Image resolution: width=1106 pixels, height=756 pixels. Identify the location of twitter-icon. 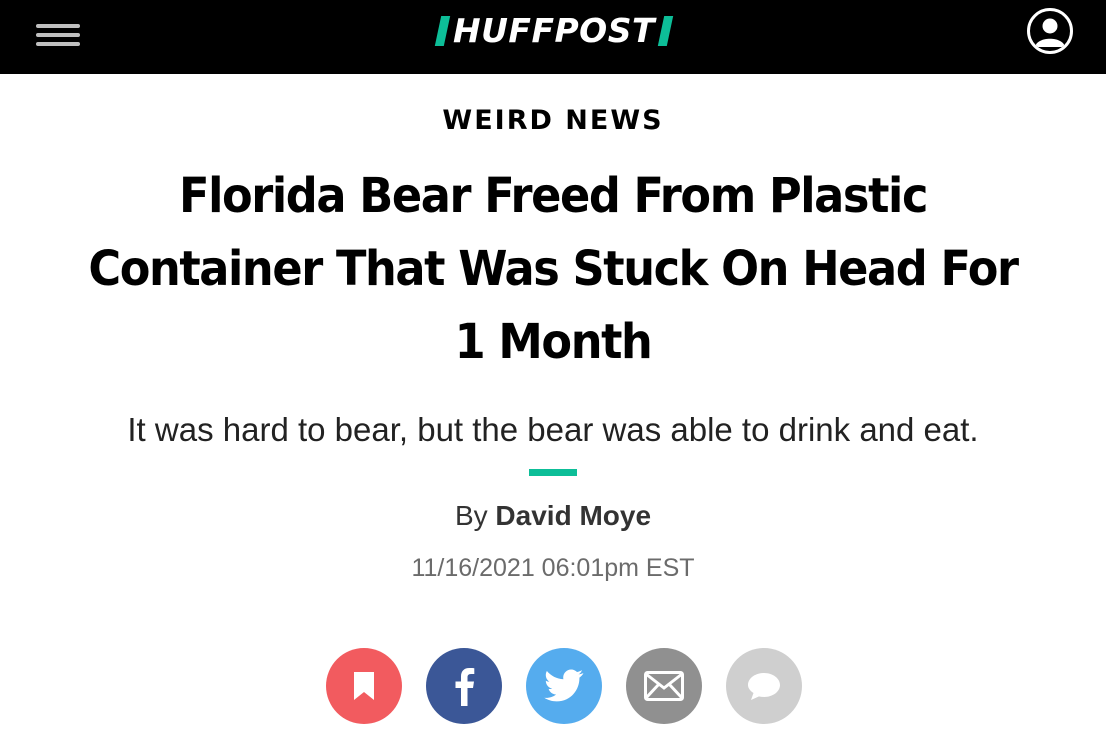
(564, 685).